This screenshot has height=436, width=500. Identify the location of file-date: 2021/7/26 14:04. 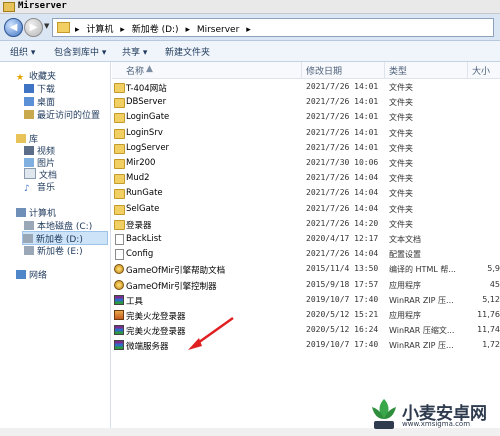
(342, 208).